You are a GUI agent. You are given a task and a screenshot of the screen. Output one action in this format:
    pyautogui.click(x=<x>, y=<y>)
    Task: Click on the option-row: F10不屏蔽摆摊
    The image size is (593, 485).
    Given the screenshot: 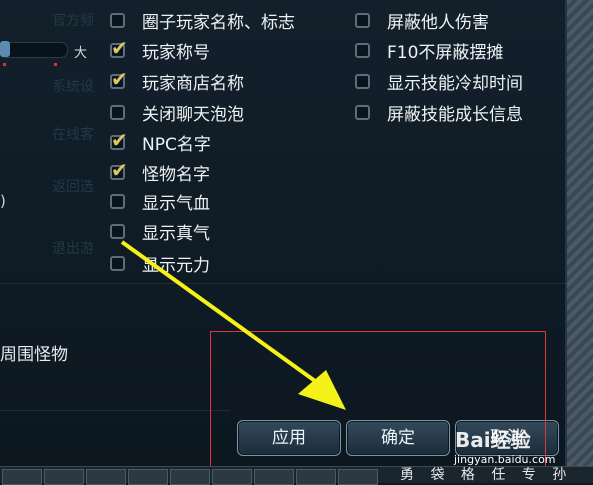 What is the action you would take?
    pyautogui.click(x=429, y=51)
    